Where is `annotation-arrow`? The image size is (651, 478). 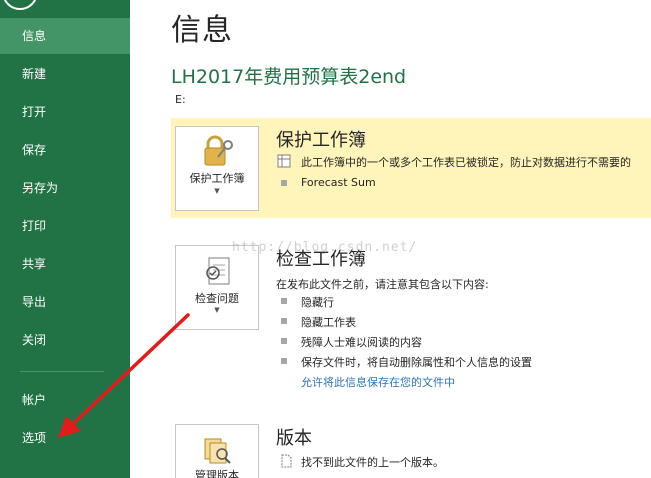 annotation-arrow is located at coordinates (124, 375).